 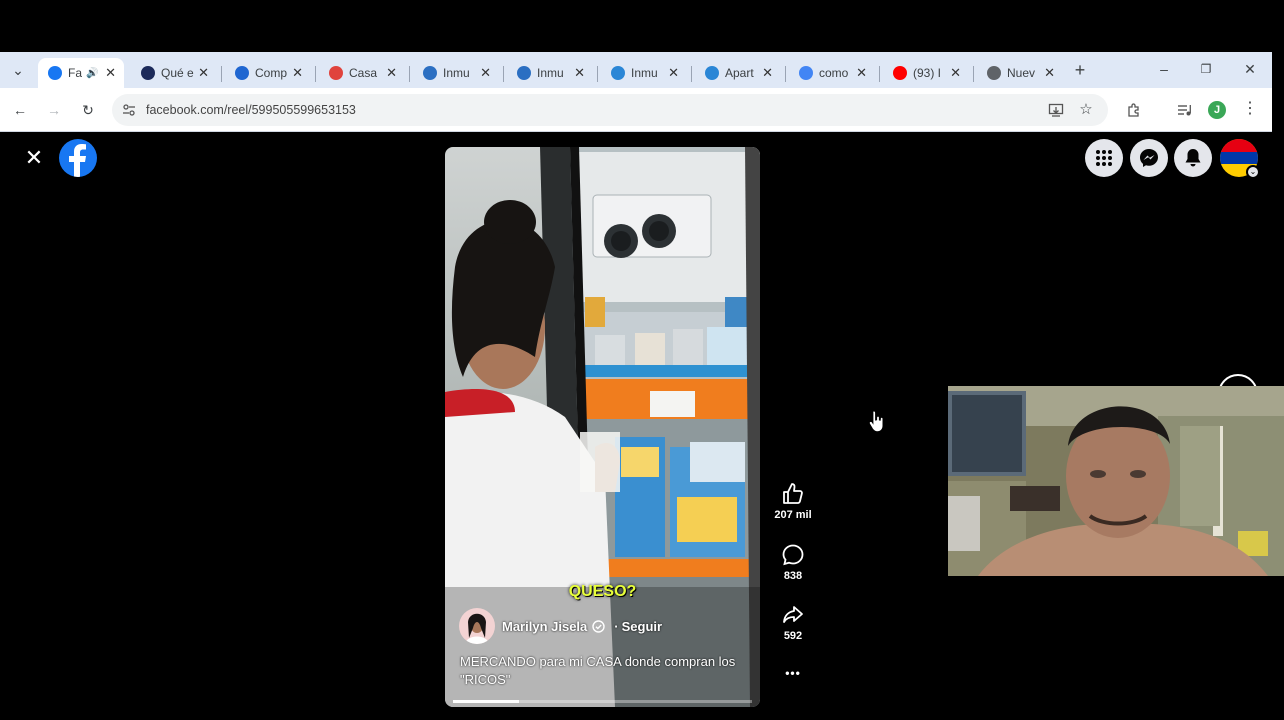 I want to click on site-info-icon, so click(x=129, y=110).